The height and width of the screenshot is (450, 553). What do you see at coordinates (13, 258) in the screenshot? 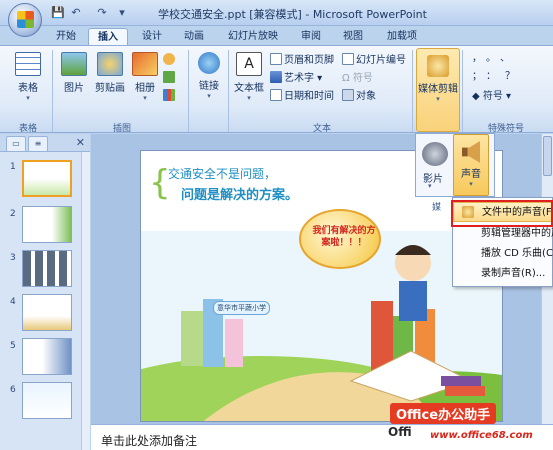
I see `slide-number: 3` at bounding box center [13, 258].